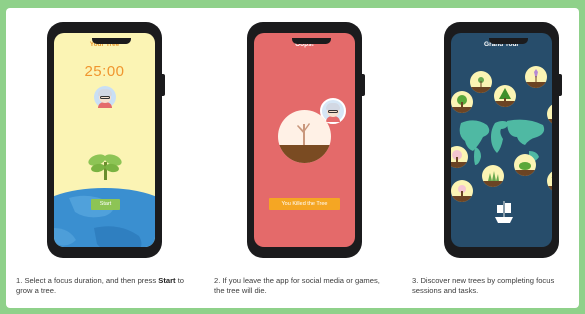 The image size is (585, 314). I want to click on ship-icon, so click(504, 212).